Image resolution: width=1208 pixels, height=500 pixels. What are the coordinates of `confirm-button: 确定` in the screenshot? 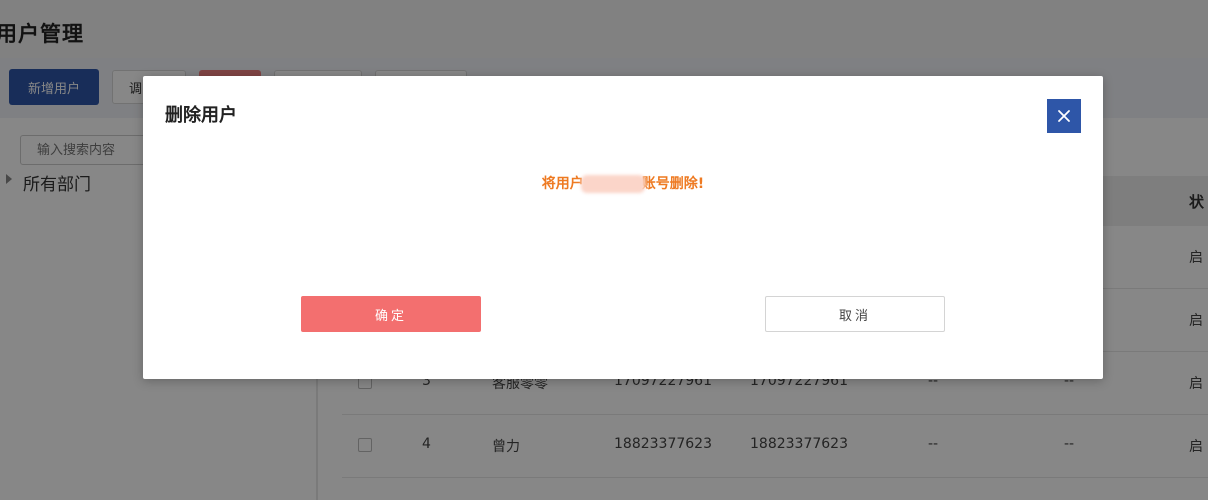 It's located at (391, 314).